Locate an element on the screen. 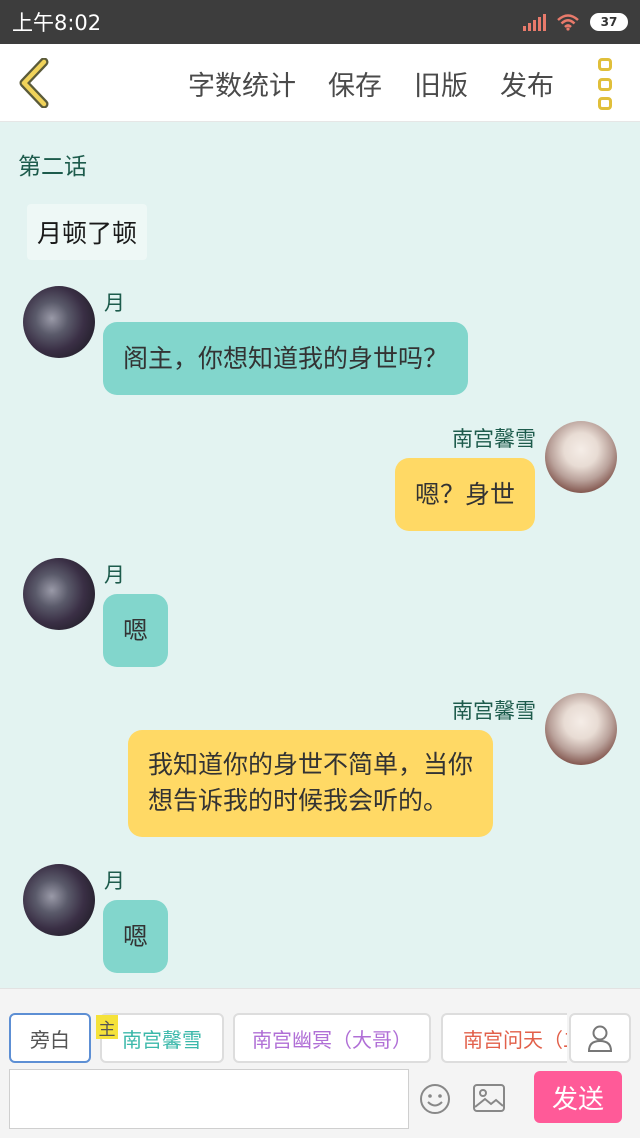 This screenshot has width=640, height=1138. nav-actions: 字数统计 保存 旧版 发布 is located at coordinates (371, 83).